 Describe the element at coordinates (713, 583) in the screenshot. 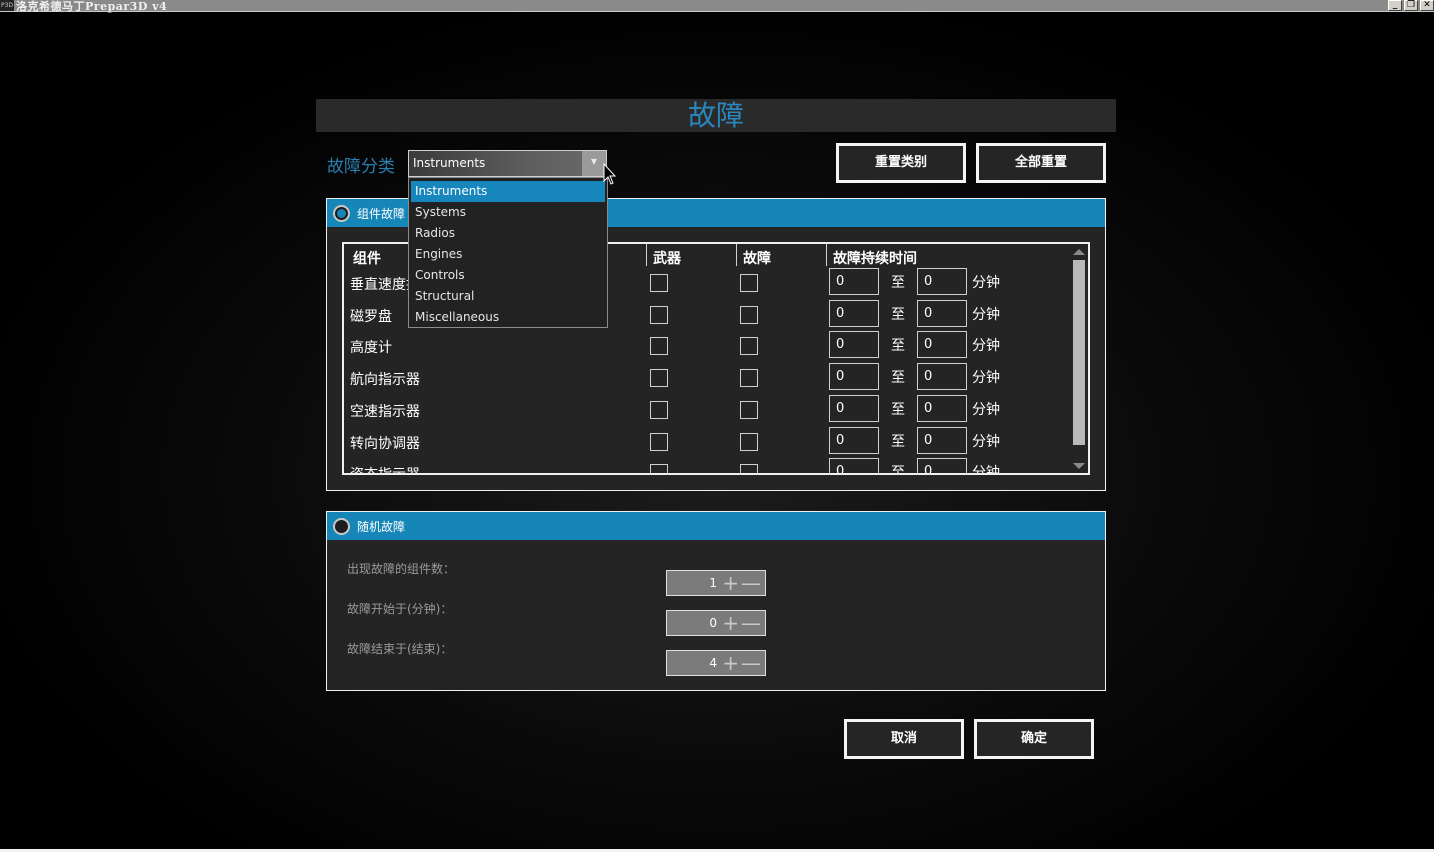

I see `stepper-value: 1` at that location.